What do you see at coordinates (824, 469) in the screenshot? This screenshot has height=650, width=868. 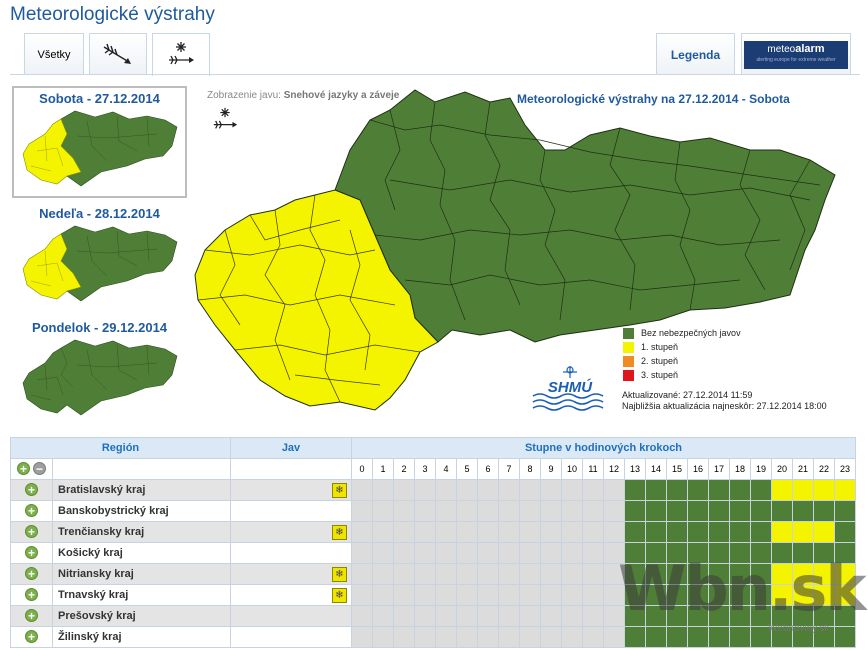 I see `hour-header: 22` at bounding box center [824, 469].